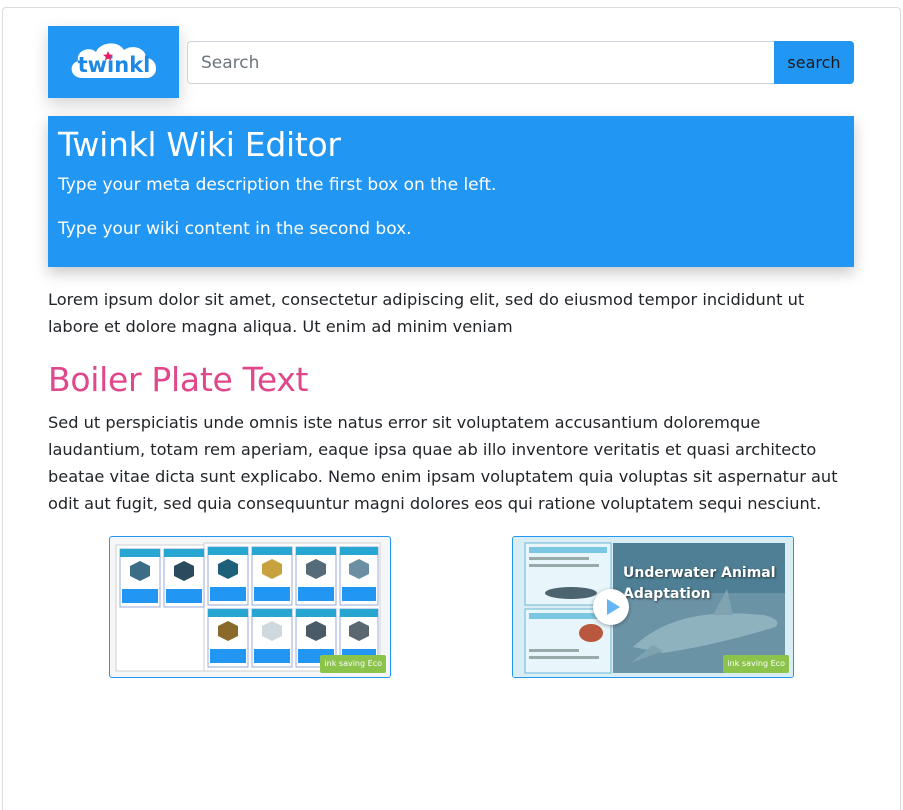 Image resolution: width=903 pixels, height=810 pixels. I want to click on search-input, so click(481, 62).